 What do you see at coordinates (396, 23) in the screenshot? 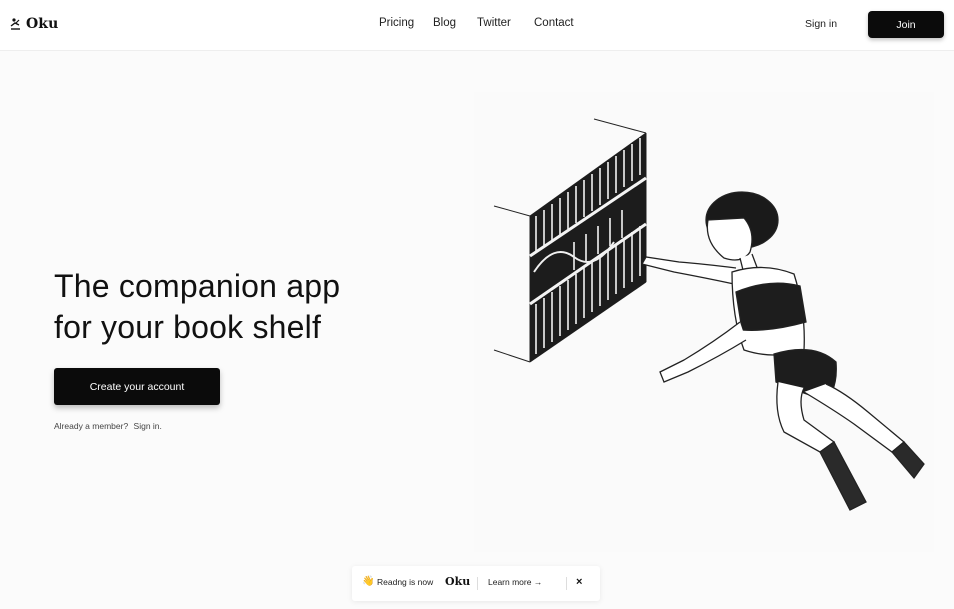
I see `nav-link-pricing: Pricing` at bounding box center [396, 23].